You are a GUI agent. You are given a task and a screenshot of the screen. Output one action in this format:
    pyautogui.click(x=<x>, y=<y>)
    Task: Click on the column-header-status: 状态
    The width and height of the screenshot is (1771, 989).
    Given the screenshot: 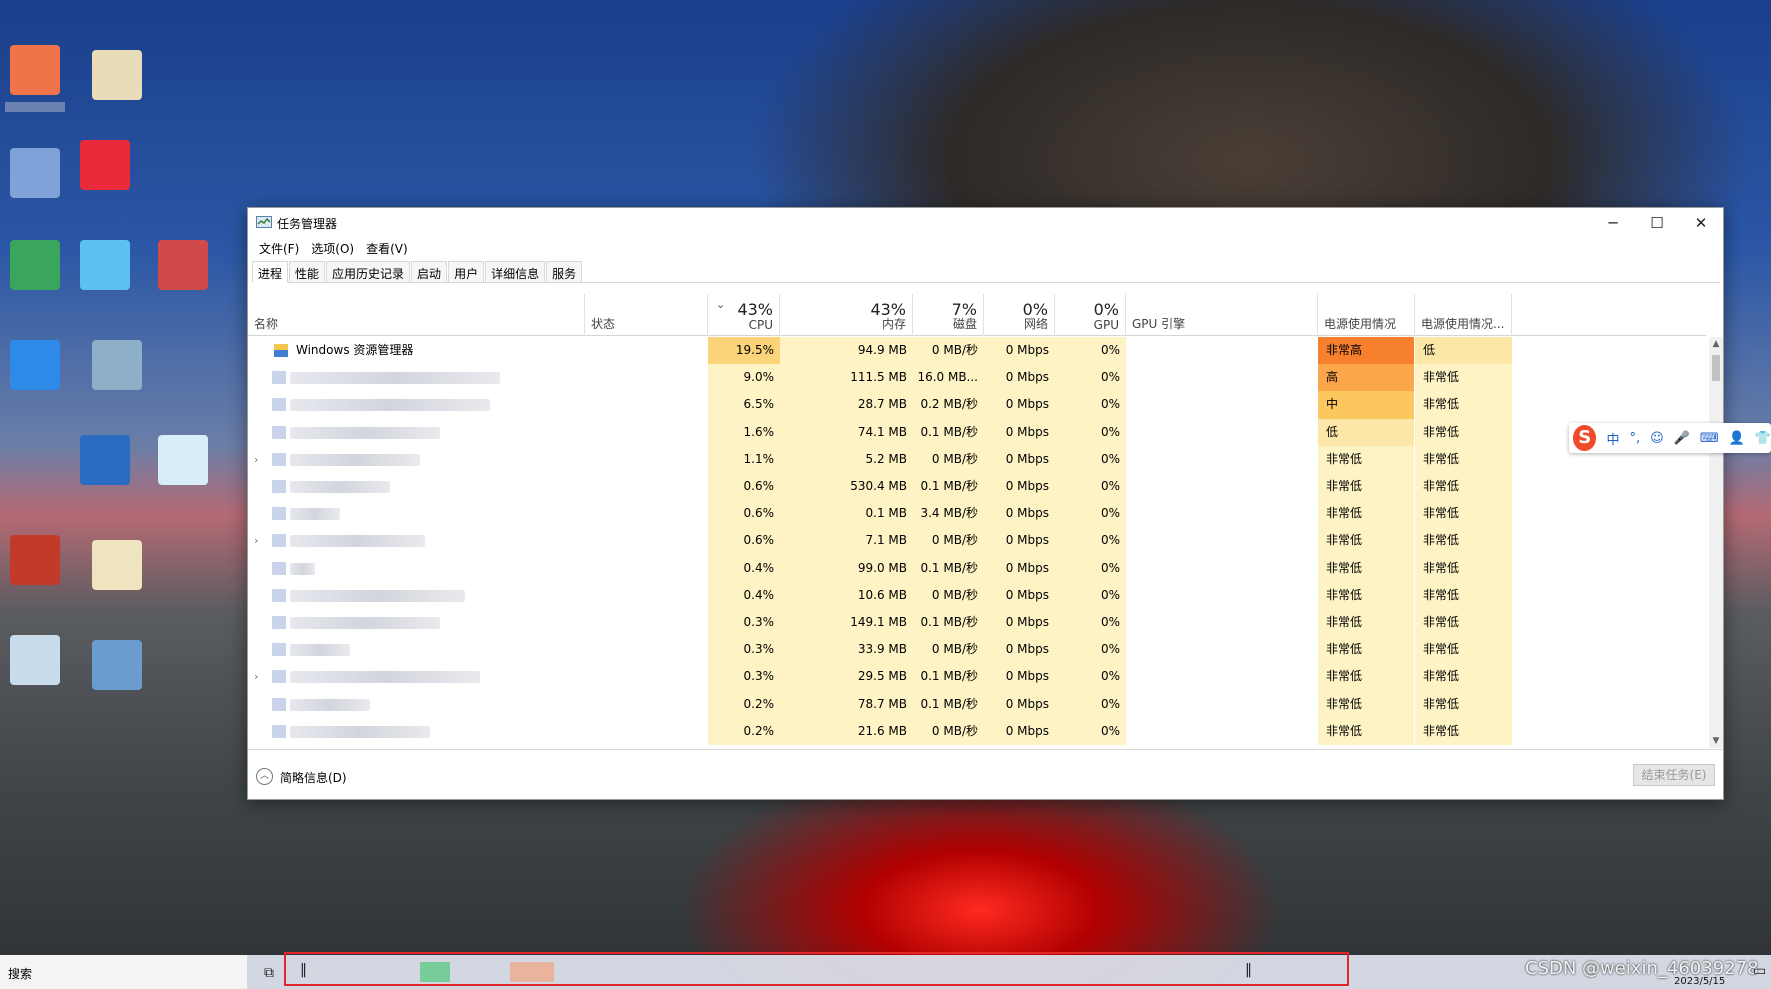 What is the action you would take?
    pyautogui.click(x=646, y=315)
    